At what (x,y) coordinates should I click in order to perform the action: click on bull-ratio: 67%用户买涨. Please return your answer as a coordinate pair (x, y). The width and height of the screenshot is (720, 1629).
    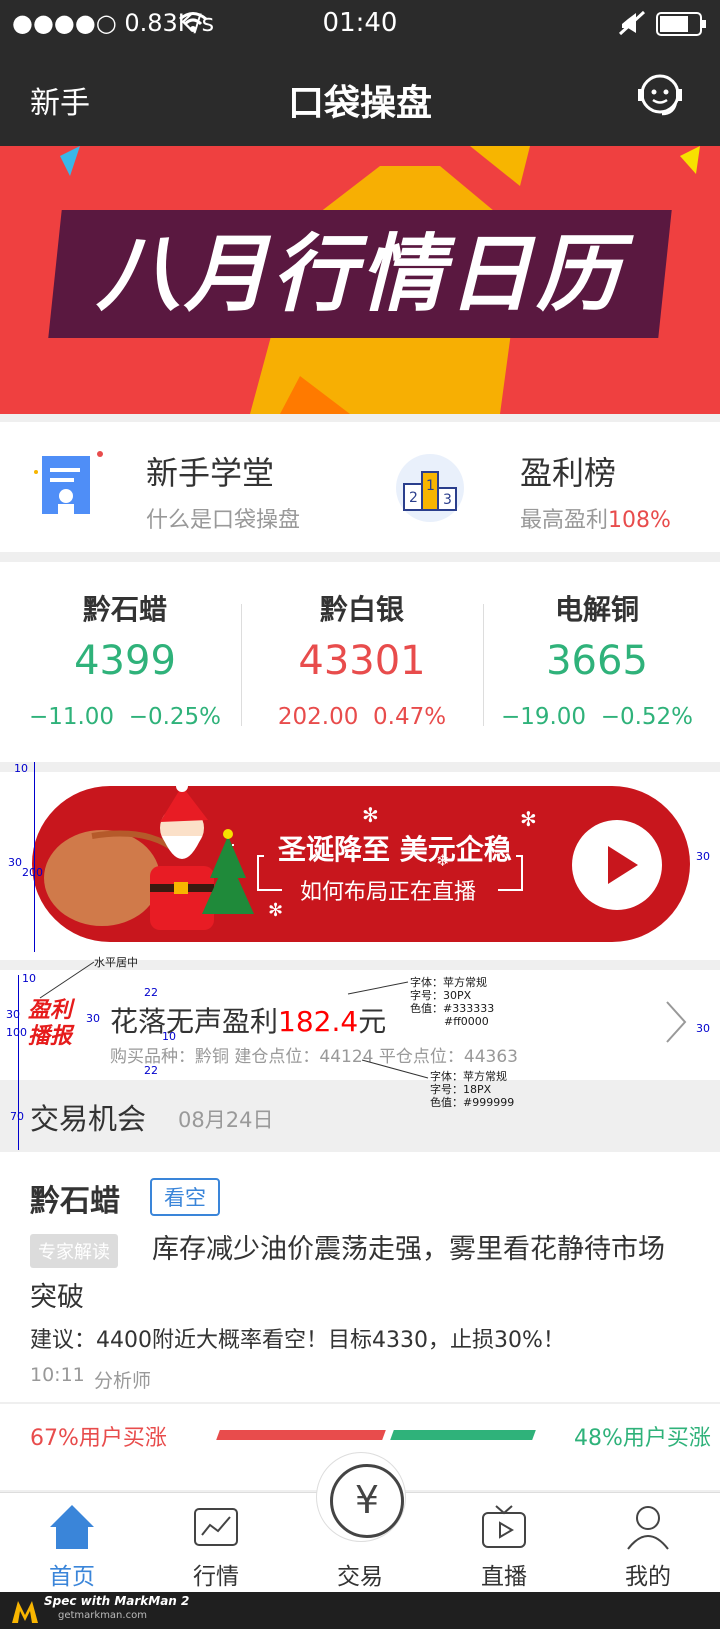
    Looking at the image, I should click on (98, 1438).